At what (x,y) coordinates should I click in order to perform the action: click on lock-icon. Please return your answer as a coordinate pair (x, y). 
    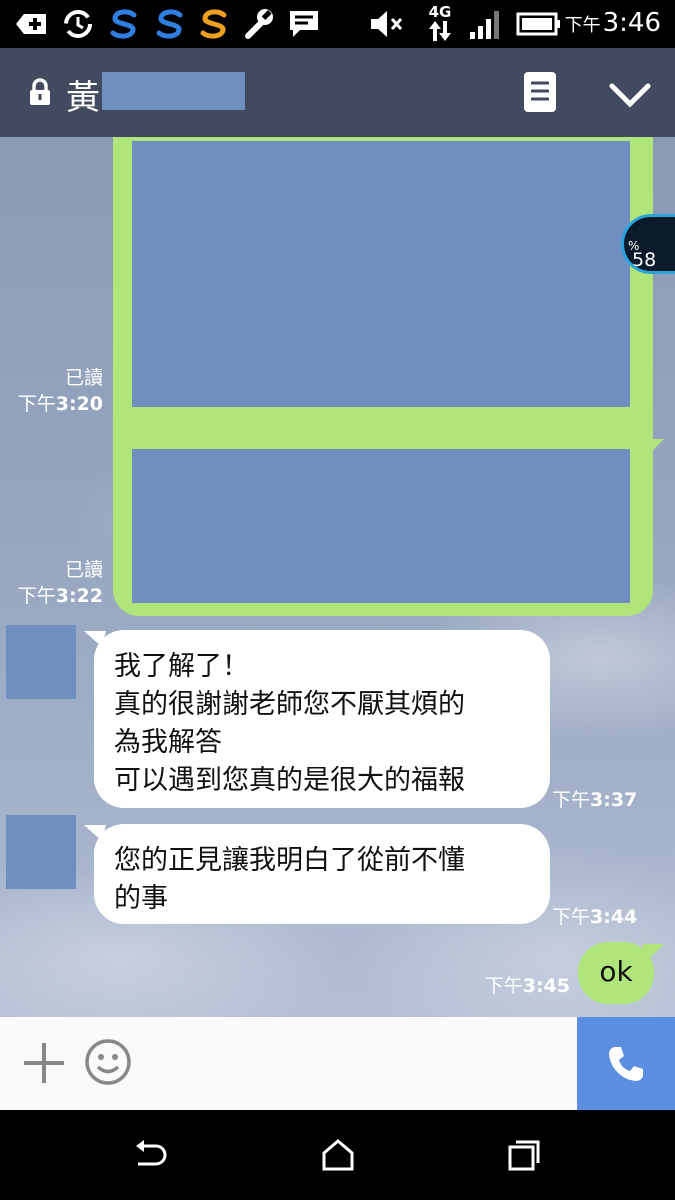
    Looking at the image, I should click on (40, 91).